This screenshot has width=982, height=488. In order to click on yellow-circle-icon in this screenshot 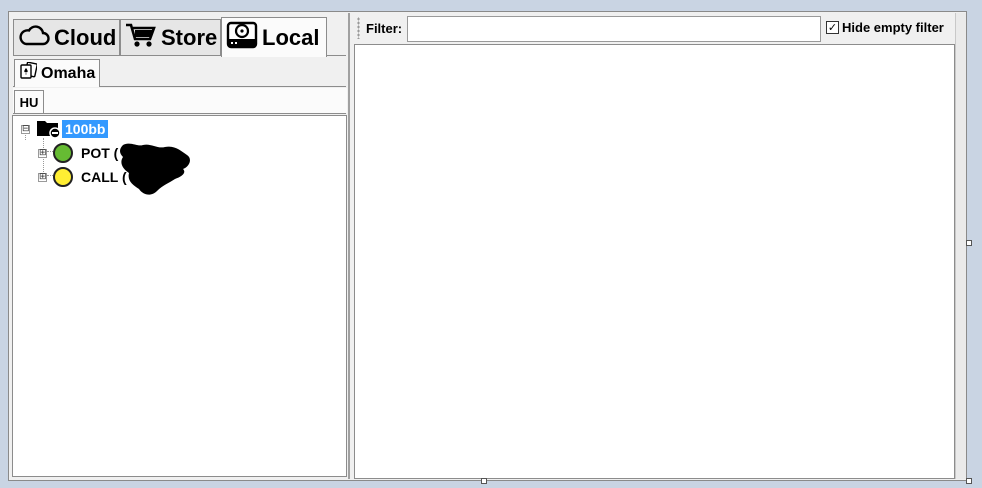, I will do `click(63, 177)`.